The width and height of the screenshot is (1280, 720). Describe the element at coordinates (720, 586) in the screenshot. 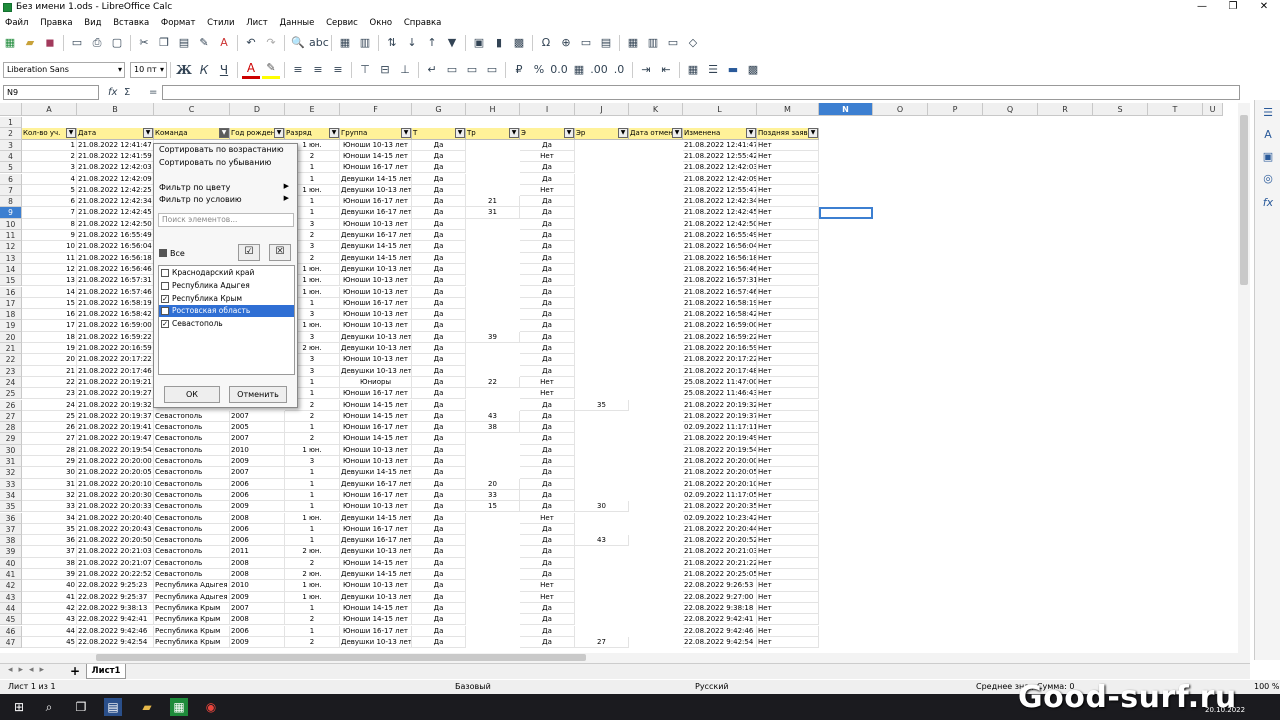

I see `table-cell: 22.08.2022 9:26:53` at that location.